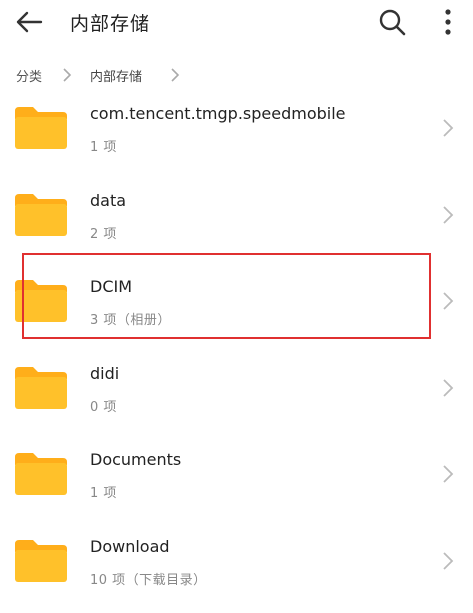 Image resolution: width=473 pixels, height=613 pixels. I want to click on folder-name: didi, so click(104, 373).